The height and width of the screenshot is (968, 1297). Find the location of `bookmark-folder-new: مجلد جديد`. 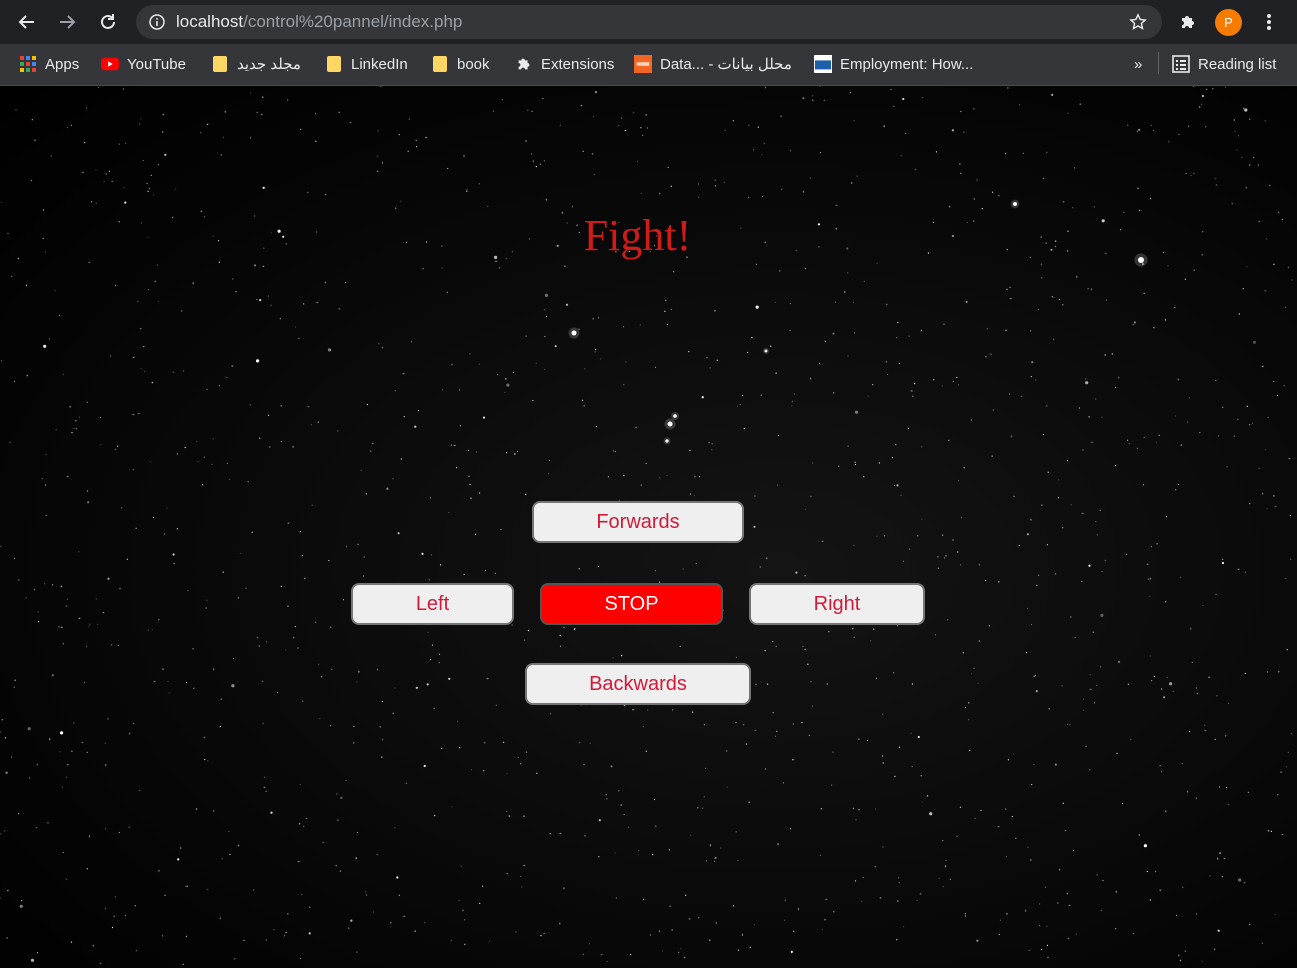

bookmark-folder-new: مجلد جديد is located at coordinates (256, 64).